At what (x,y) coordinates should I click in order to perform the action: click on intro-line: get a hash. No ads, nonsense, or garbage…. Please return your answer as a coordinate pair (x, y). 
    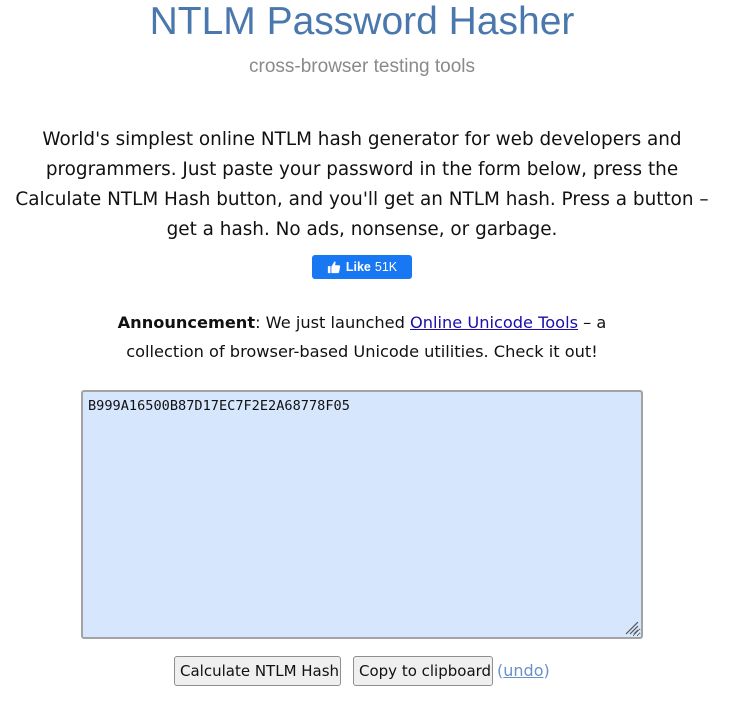
    Looking at the image, I should click on (362, 229).